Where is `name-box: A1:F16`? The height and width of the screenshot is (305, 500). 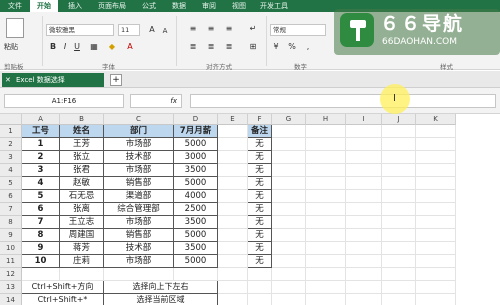 name-box: A1:F16 is located at coordinates (64, 101).